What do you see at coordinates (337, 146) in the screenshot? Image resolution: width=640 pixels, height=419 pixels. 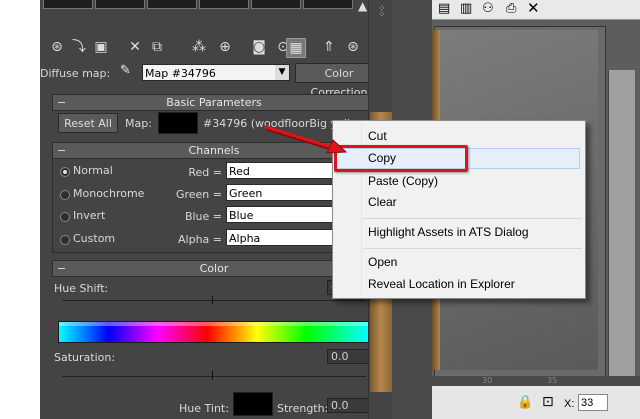 I see `annotation-arrow-head` at bounding box center [337, 146].